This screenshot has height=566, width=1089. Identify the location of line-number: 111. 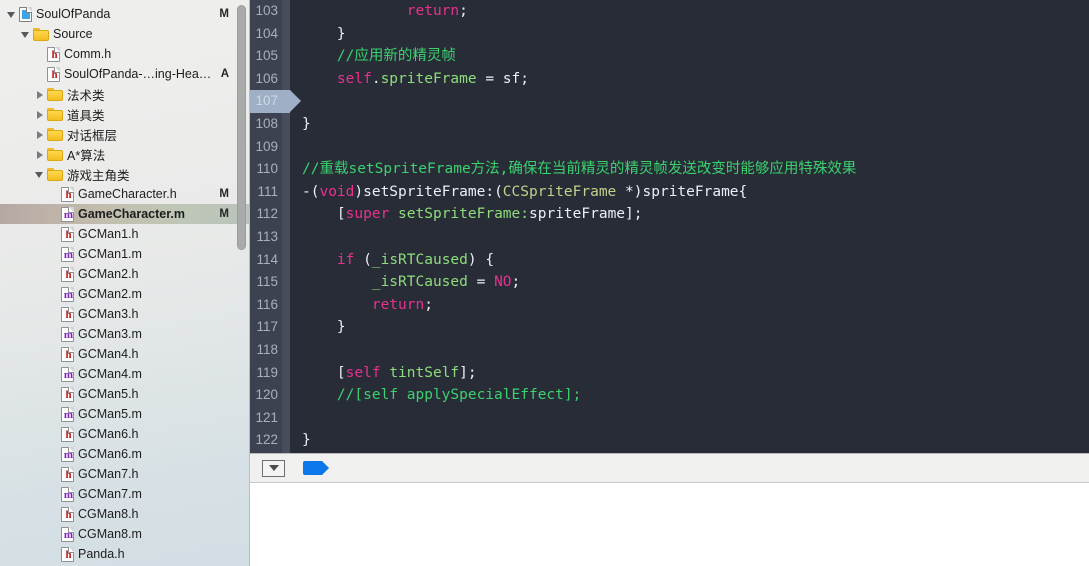
(270, 192).